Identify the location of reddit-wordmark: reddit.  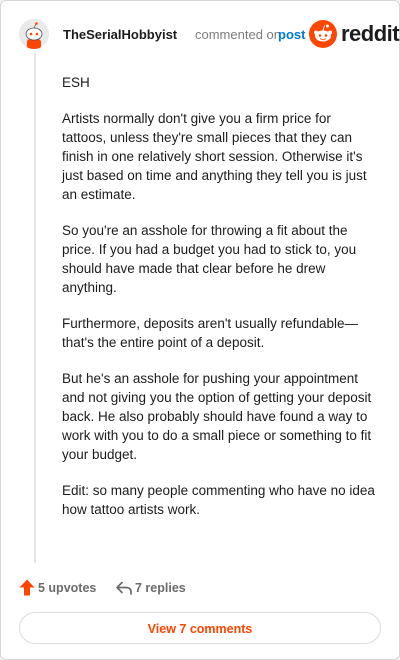
(370, 33).